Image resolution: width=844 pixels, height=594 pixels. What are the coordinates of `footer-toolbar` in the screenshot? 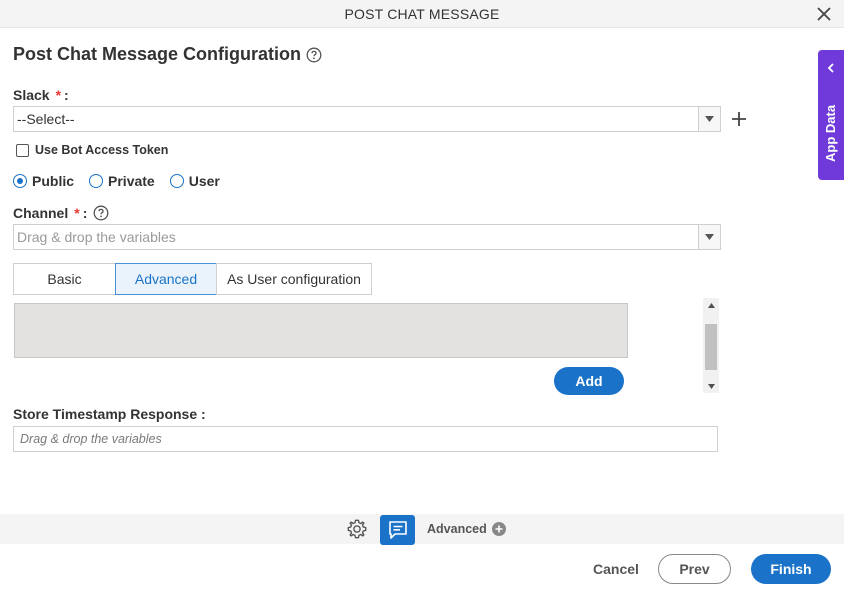 It's located at (422, 529).